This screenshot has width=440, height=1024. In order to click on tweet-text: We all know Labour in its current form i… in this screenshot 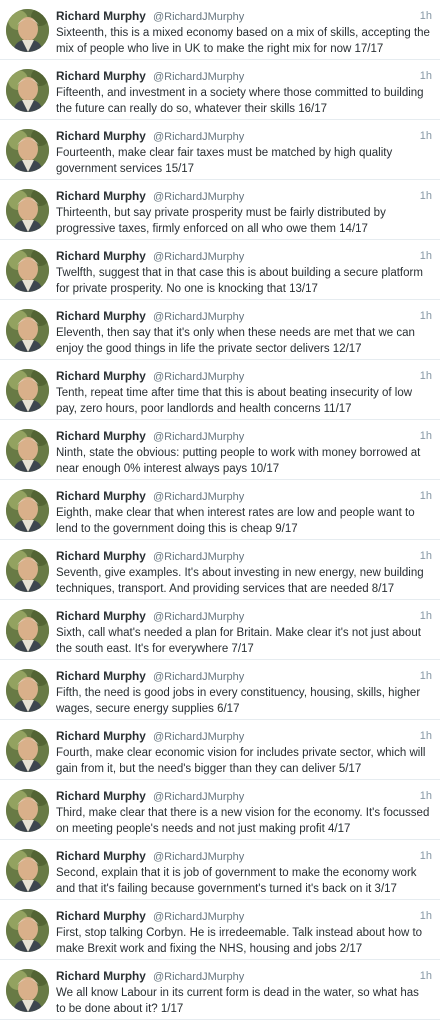, I will do `click(237, 1001)`.